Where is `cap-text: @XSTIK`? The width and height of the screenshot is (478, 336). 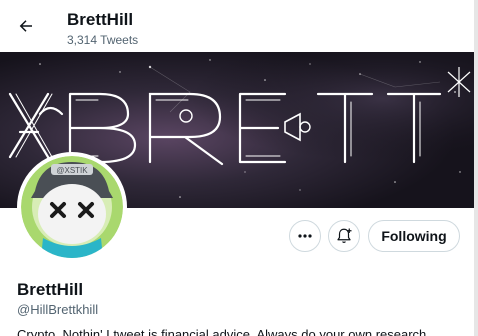
cap-text: @XSTIK is located at coordinates (72, 170).